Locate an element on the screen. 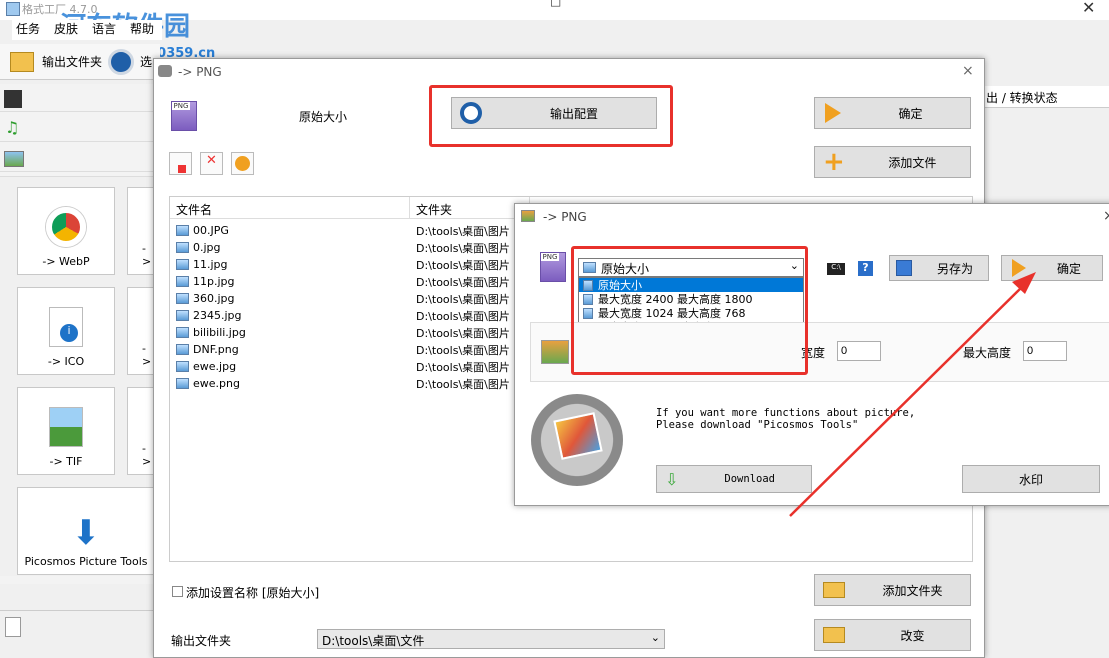 This screenshot has height=658, width=1109. annotation-arrow is located at coordinates (912, 394).